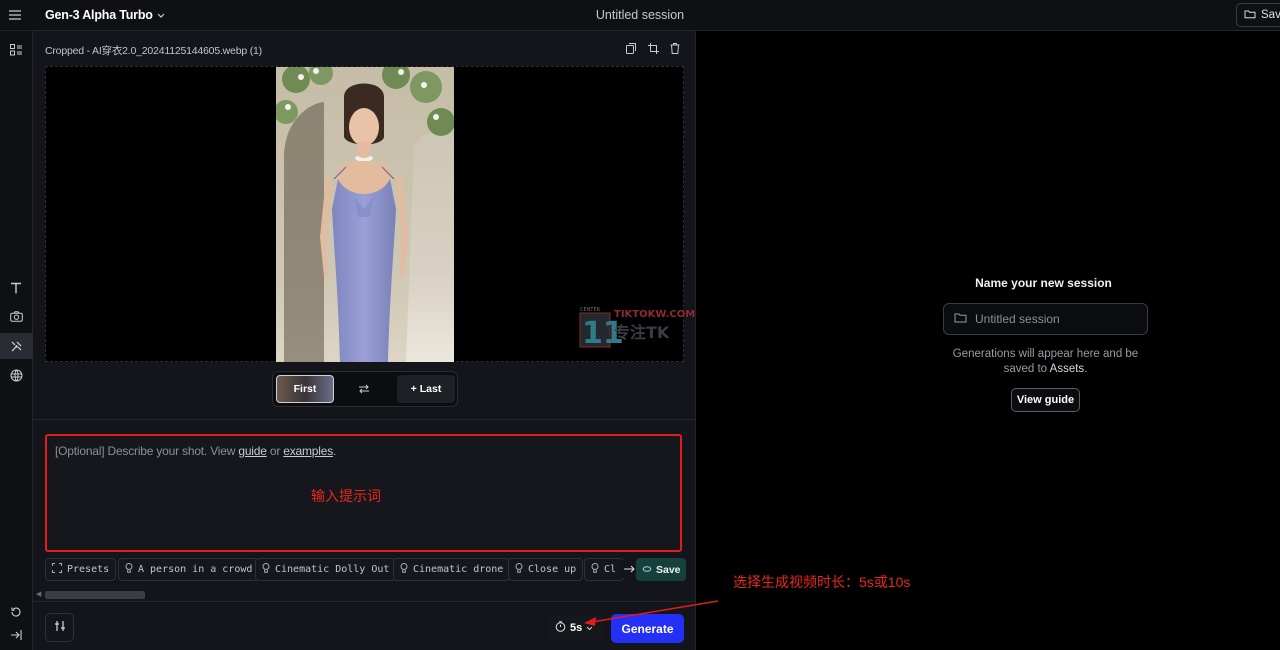 The width and height of the screenshot is (1280, 650). I want to click on prompt-placeholder-text: [Optional] Describe your shot. View, so click(147, 451).